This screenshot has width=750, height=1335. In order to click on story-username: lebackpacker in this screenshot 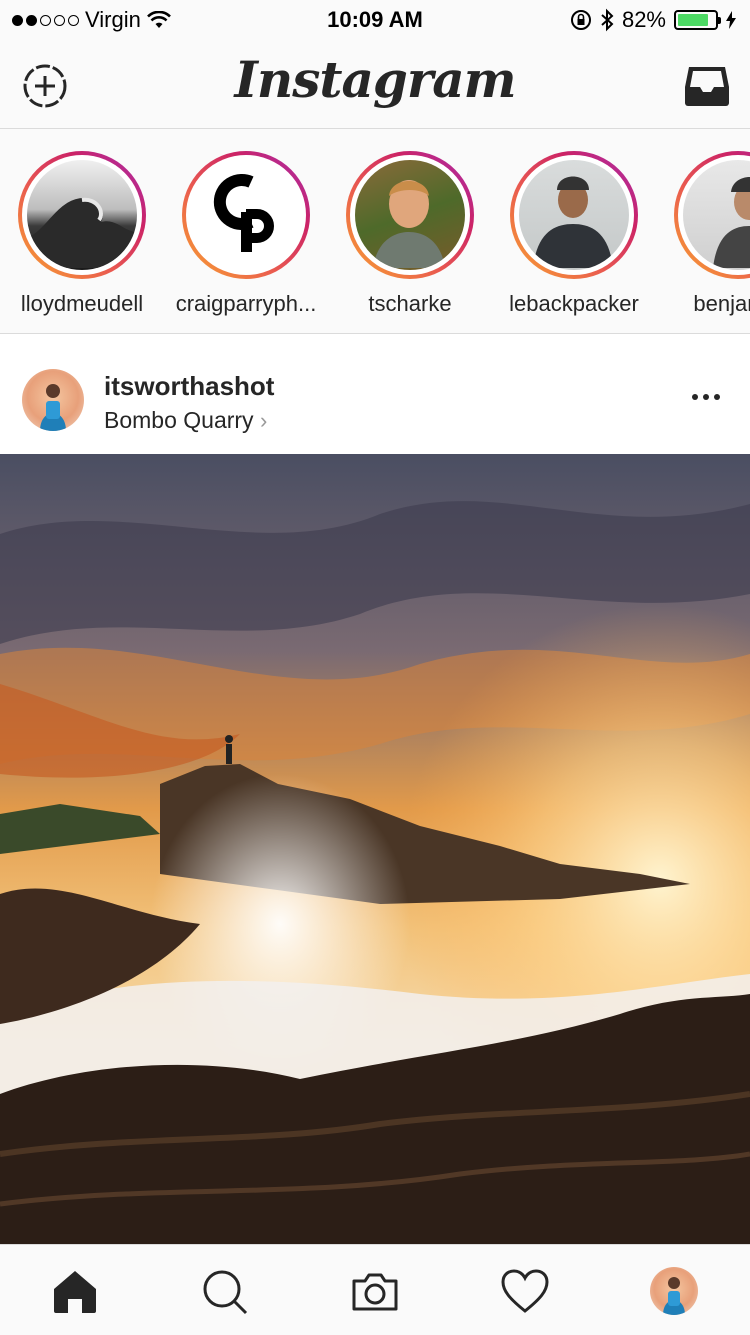, I will do `click(574, 303)`.